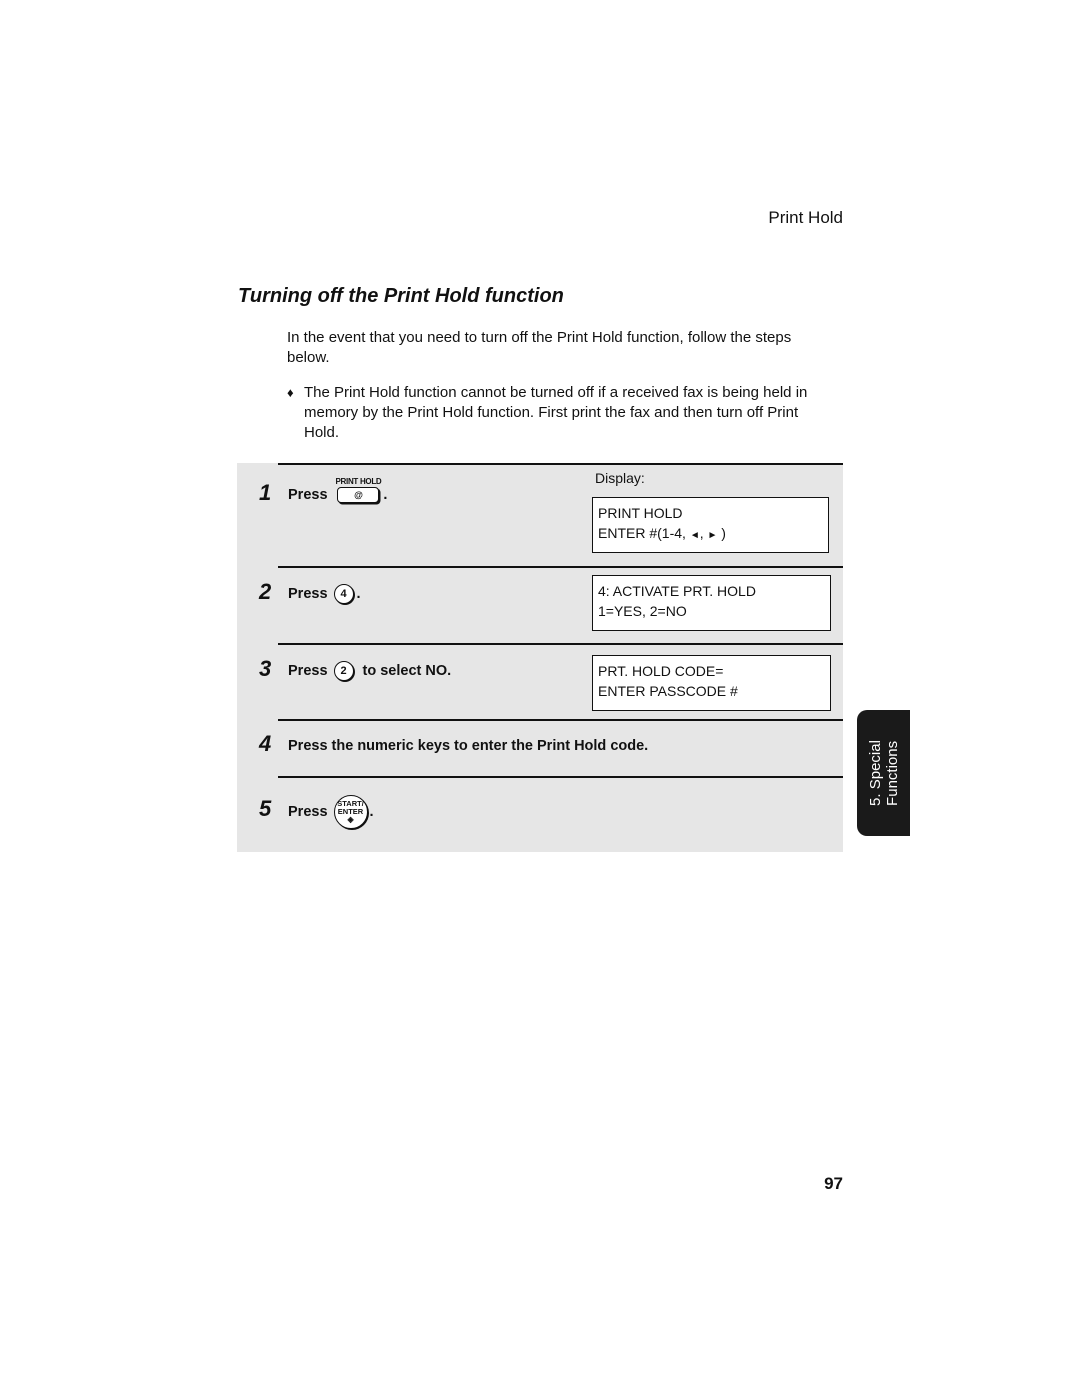 This screenshot has width=1080, height=1397. I want to click on chapter-tab: 5. Special Functions, so click(883, 773).